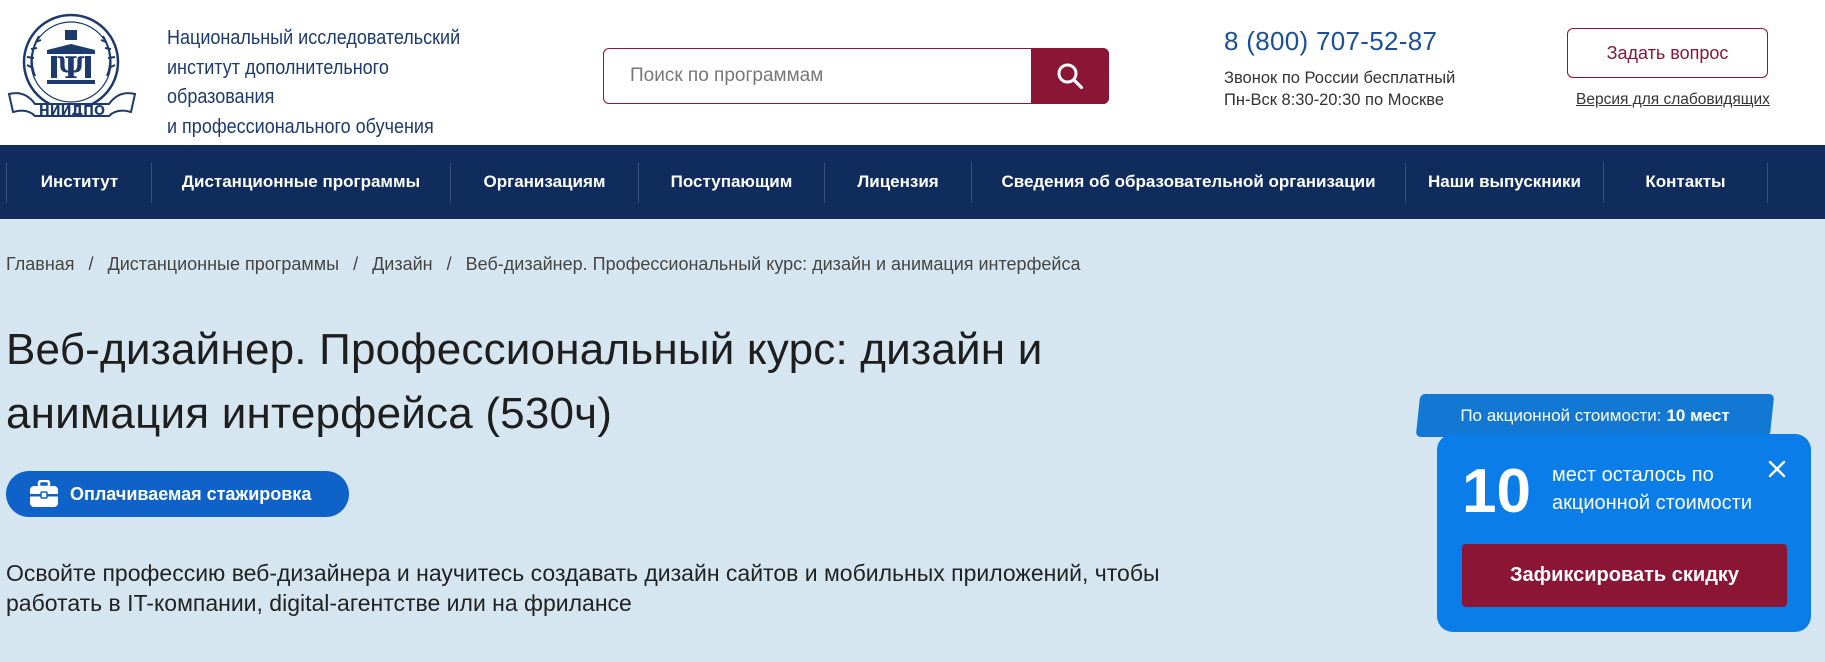 The image size is (1825, 662). I want to click on breadcrumb-home: Главная, so click(40, 264).